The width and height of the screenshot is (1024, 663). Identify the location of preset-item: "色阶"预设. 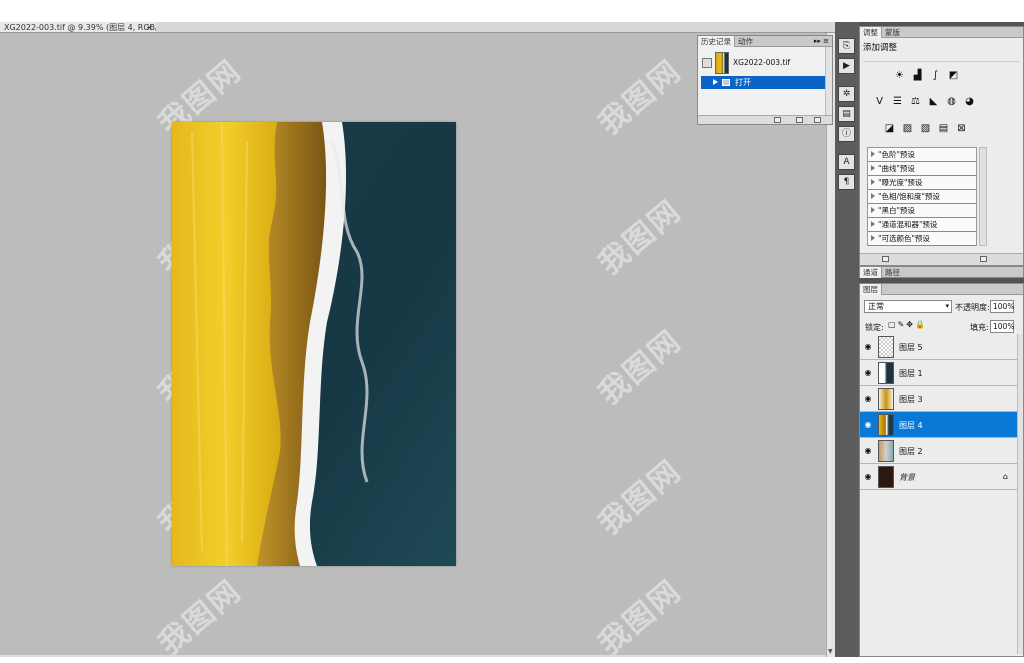
(922, 155).